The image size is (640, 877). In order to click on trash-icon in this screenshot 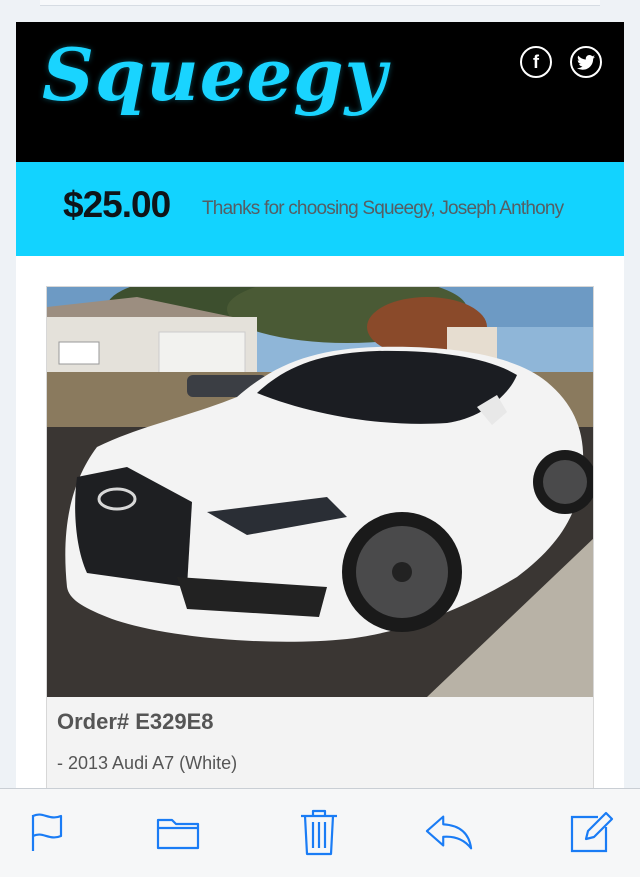, I will do `click(319, 832)`.